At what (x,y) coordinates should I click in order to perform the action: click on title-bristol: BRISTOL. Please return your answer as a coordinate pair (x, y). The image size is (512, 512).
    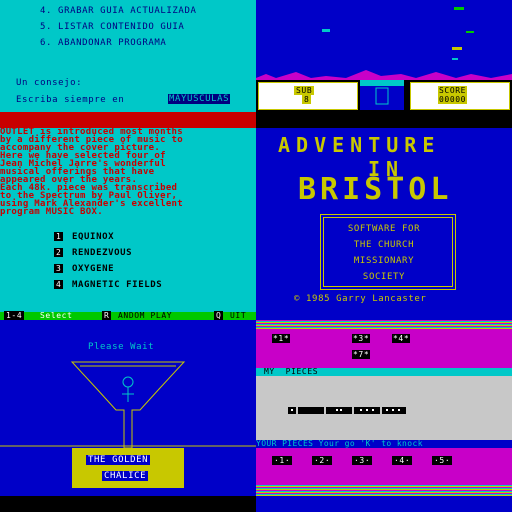
    Looking at the image, I should click on (375, 189).